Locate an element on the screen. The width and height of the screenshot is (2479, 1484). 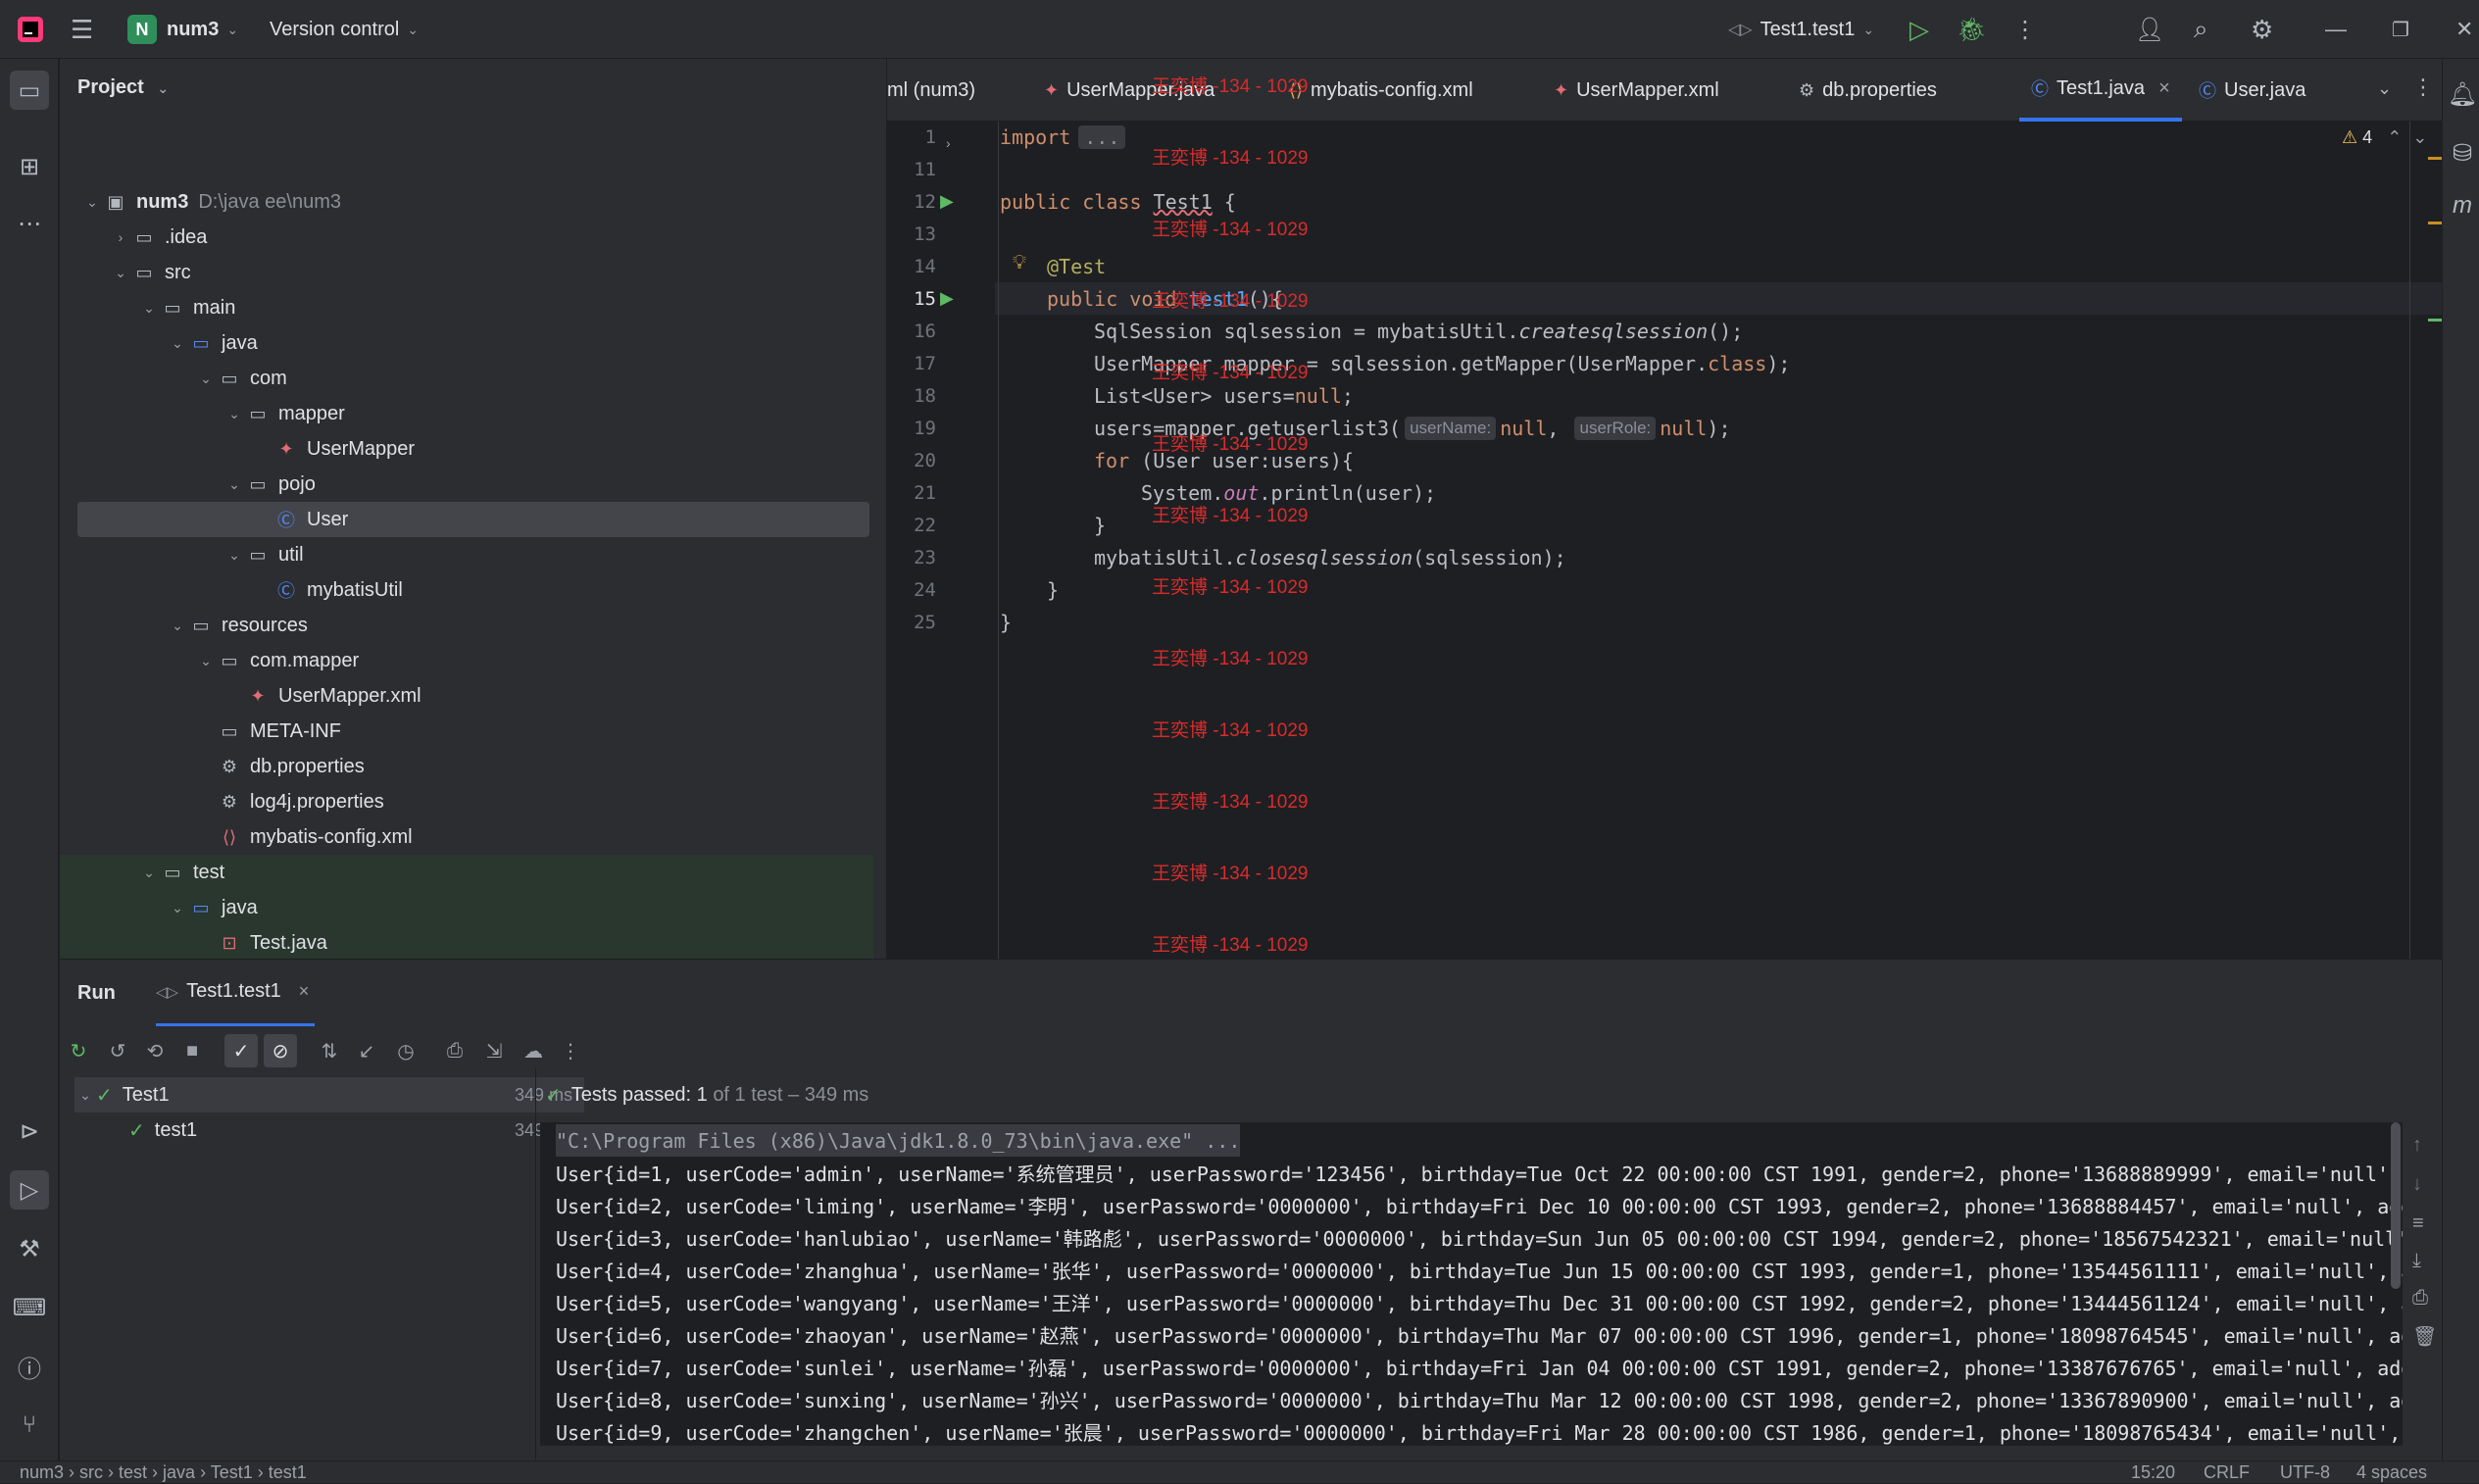
project-tree-item: ▭ META-INF is located at coordinates (466, 731).